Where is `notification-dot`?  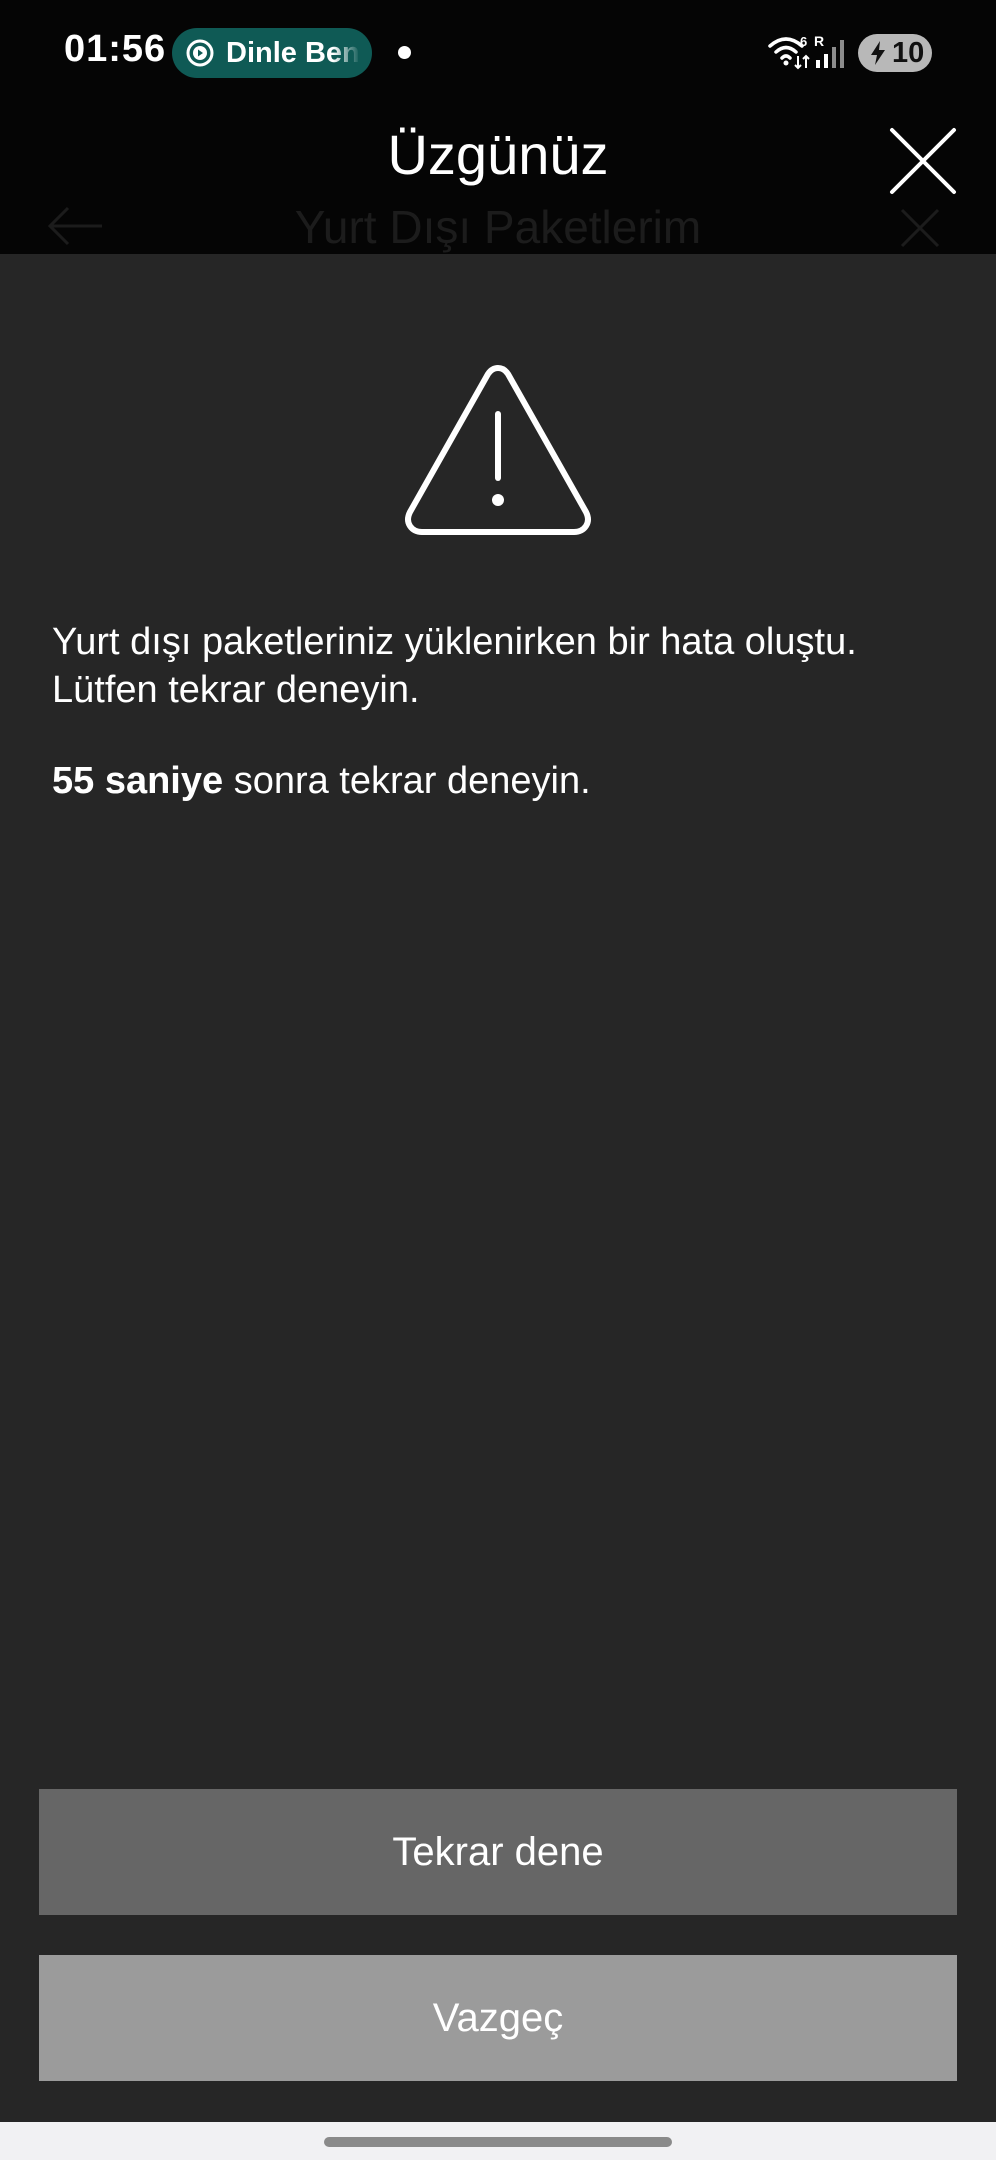
notification-dot is located at coordinates (404, 52).